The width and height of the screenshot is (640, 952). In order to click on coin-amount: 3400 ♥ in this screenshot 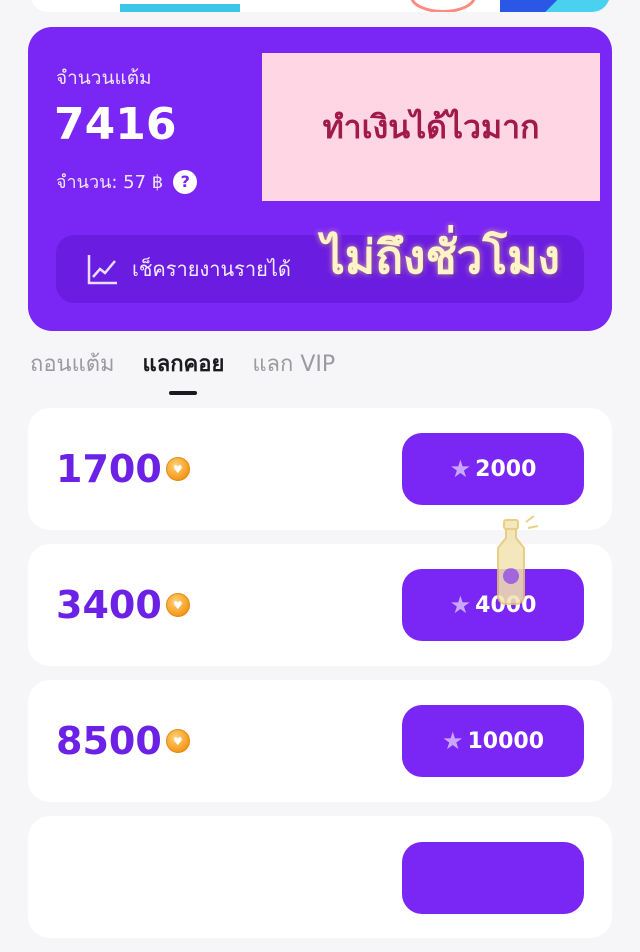, I will do `click(123, 605)`.